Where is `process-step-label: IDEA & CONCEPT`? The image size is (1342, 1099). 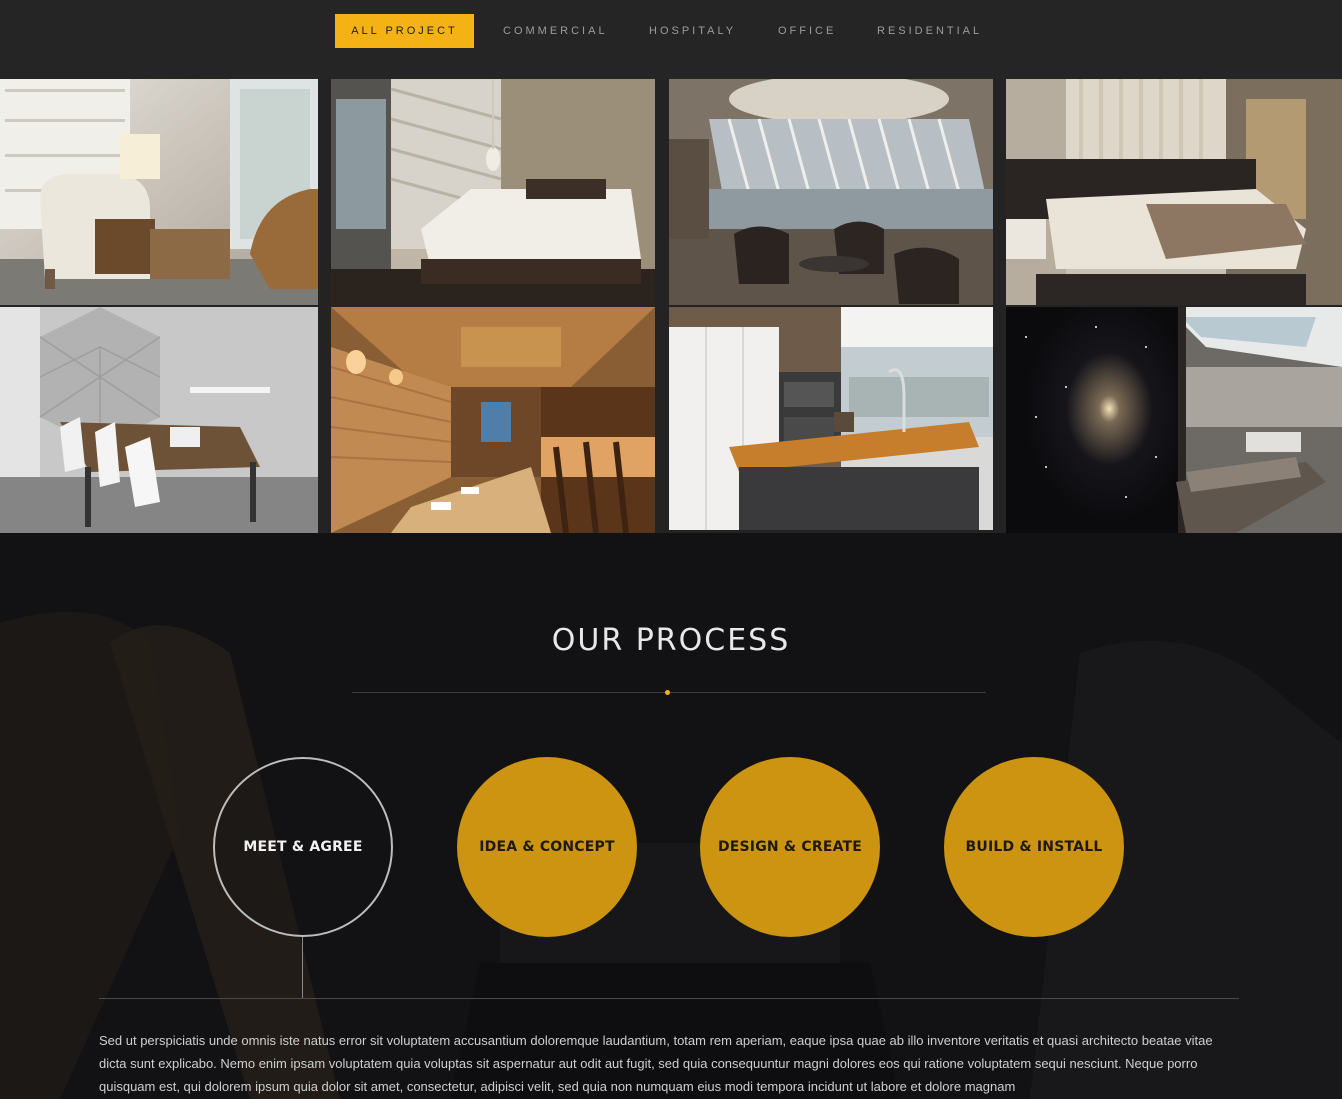
process-step-label: IDEA & CONCEPT is located at coordinates (547, 847).